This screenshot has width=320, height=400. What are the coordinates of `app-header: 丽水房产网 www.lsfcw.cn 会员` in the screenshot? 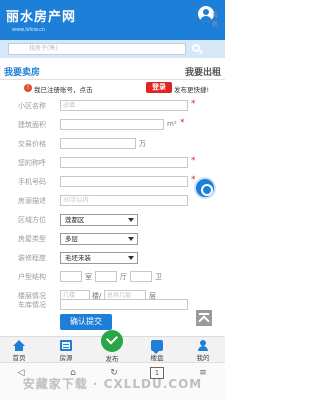 It's located at (112, 20).